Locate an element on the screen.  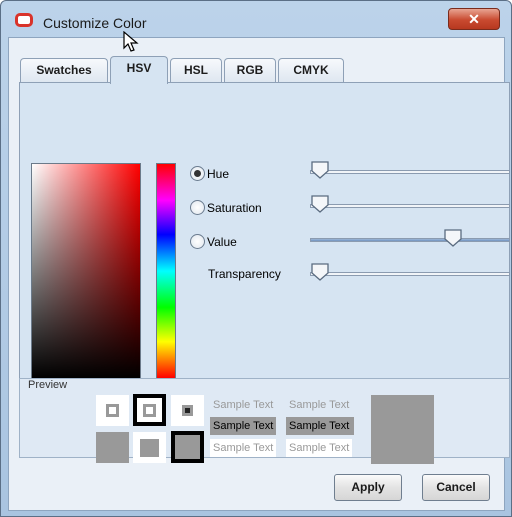
value-radio is located at coordinates (197, 241).